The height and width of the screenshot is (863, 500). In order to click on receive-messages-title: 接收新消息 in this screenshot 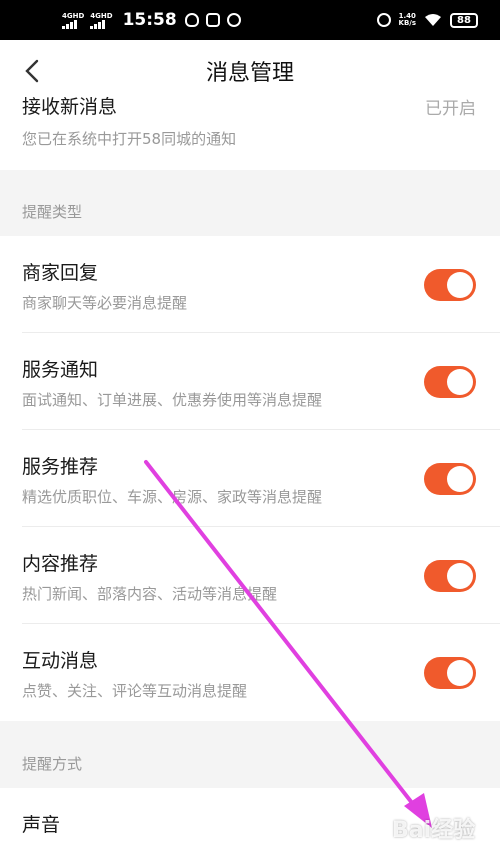, I will do `click(70, 107)`.